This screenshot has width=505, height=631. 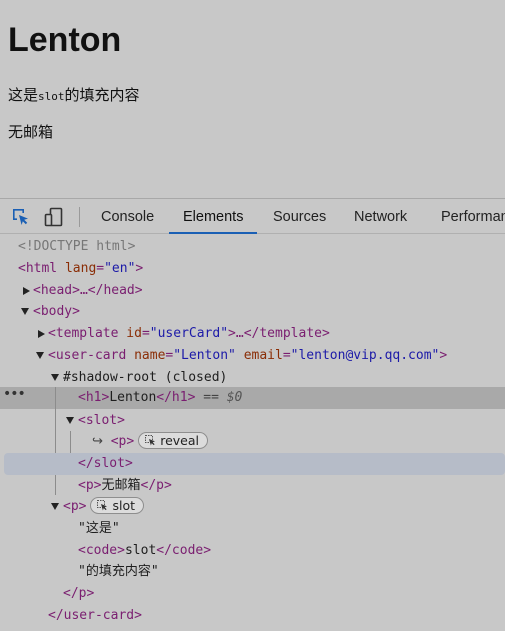 I want to click on tree-row-p-slotted: <p> slot, so click(x=252, y=507).